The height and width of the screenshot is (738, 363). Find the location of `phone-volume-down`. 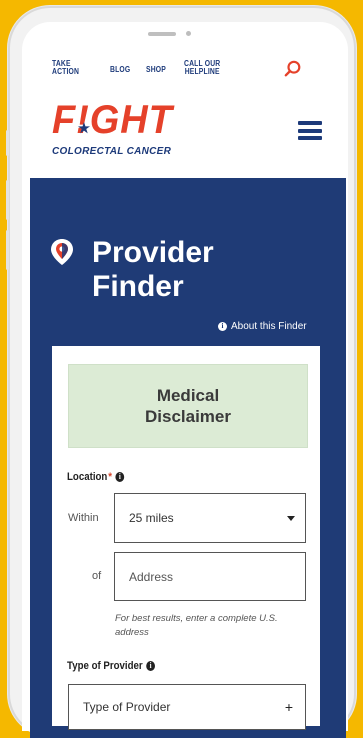

phone-volume-down is located at coordinates (7, 250).